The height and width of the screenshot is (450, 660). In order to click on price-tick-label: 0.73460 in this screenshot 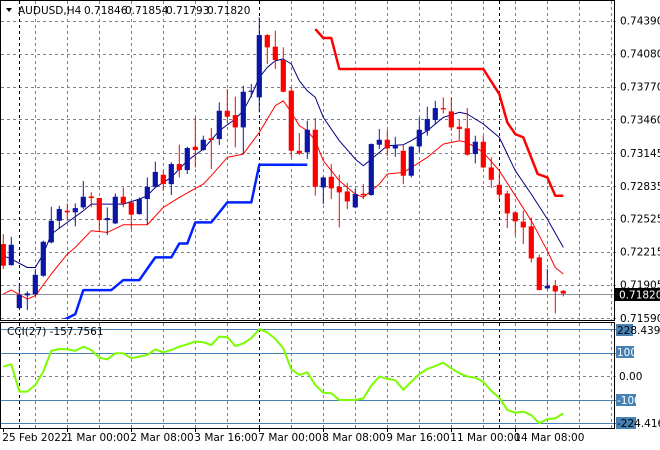, I will do `click(640, 120)`.